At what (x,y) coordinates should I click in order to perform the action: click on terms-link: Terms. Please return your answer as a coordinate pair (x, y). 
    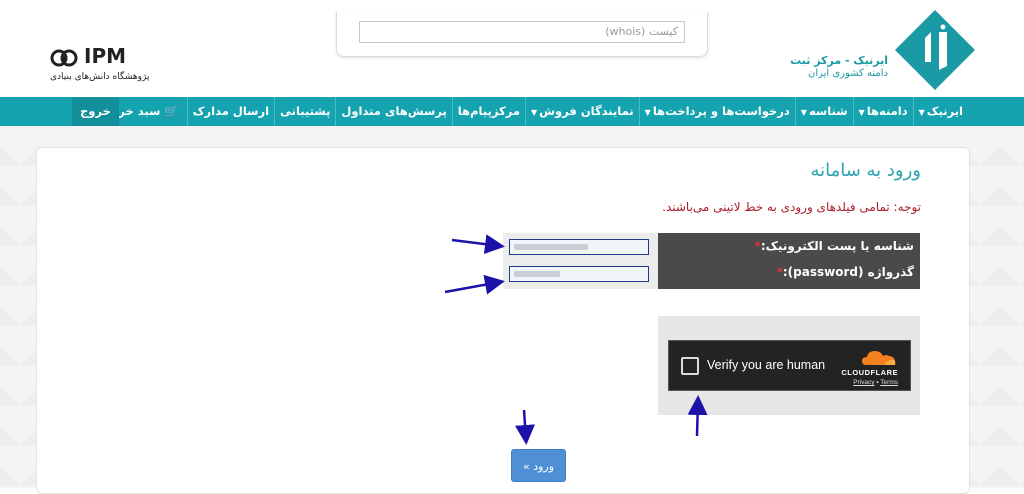
    Looking at the image, I should click on (889, 382).